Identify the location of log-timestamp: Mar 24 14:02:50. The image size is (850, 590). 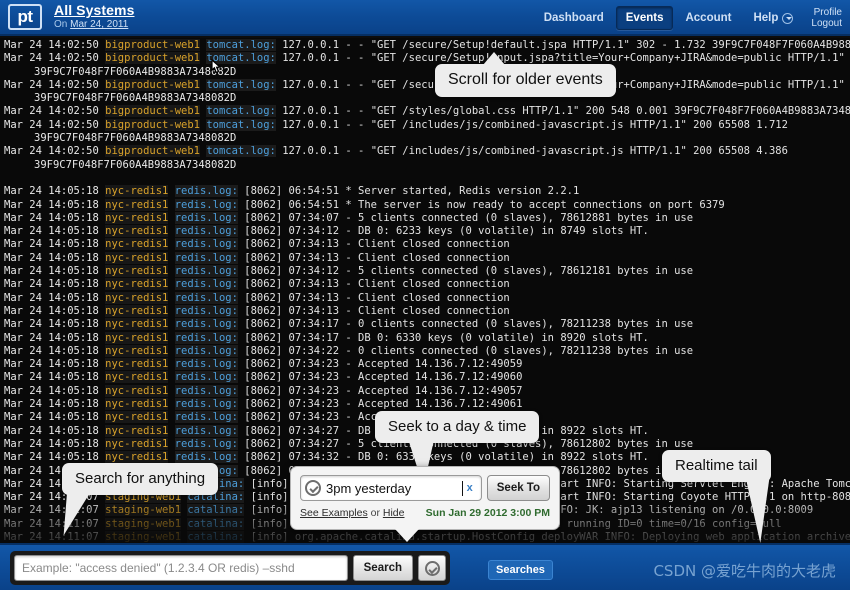
(51, 124).